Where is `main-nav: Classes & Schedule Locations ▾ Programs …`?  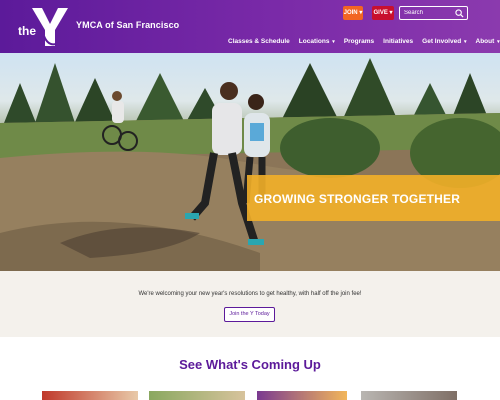 main-nav: Classes & Schedule Locations ▾ Programs … is located at coordinates (364, 41).